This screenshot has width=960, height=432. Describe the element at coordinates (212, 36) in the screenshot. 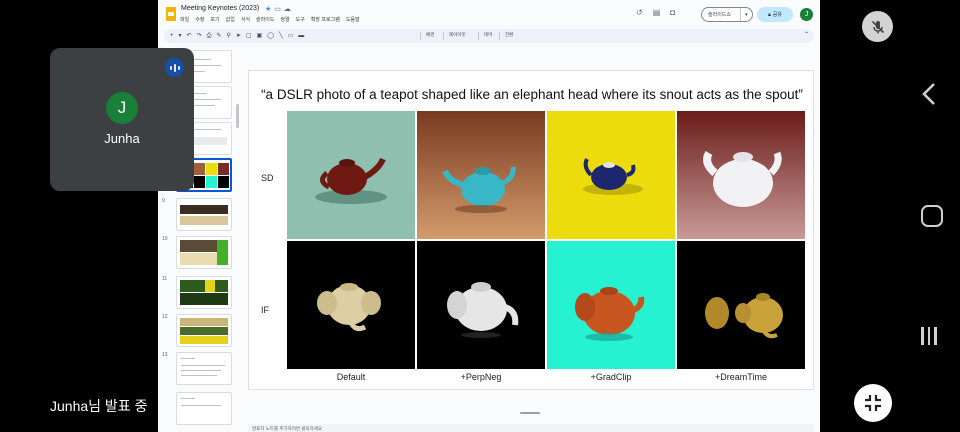

I see `print-icon: ⎙` at that location.